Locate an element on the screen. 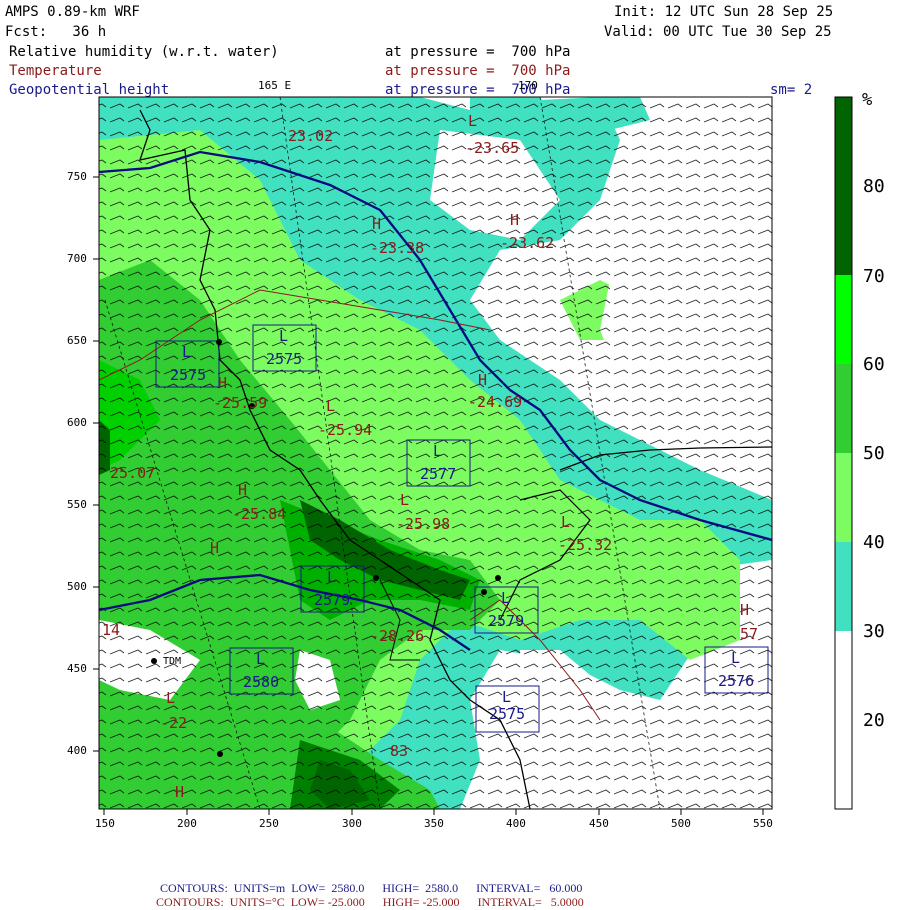 Image resolution: width=900 pixels, height=910 pixels. colorbar is located at coordinates (843, 453).